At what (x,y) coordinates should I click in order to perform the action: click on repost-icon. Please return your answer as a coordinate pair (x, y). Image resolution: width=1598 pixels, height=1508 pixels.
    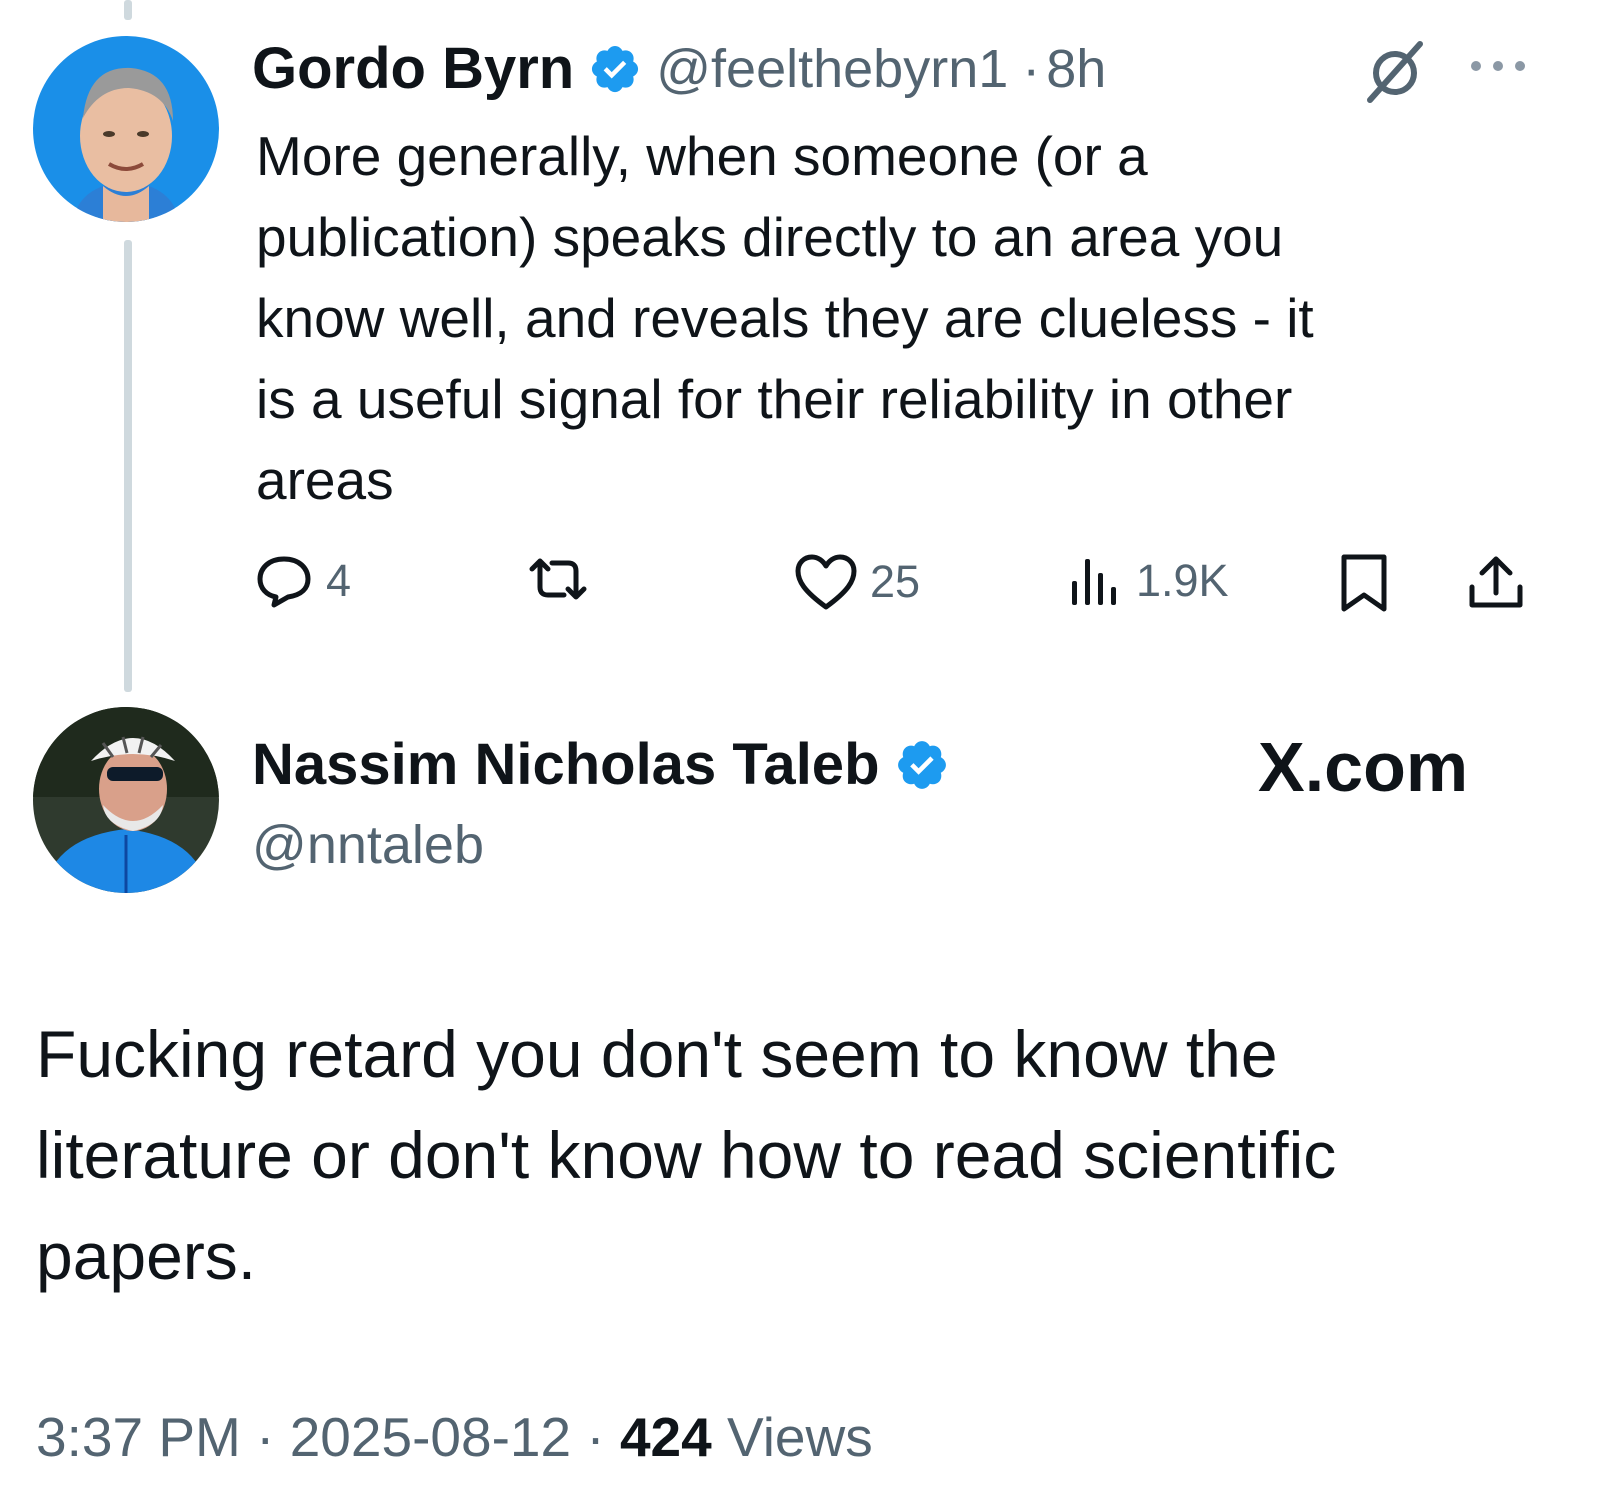
    Looking at the image, I should click on (558, 579).